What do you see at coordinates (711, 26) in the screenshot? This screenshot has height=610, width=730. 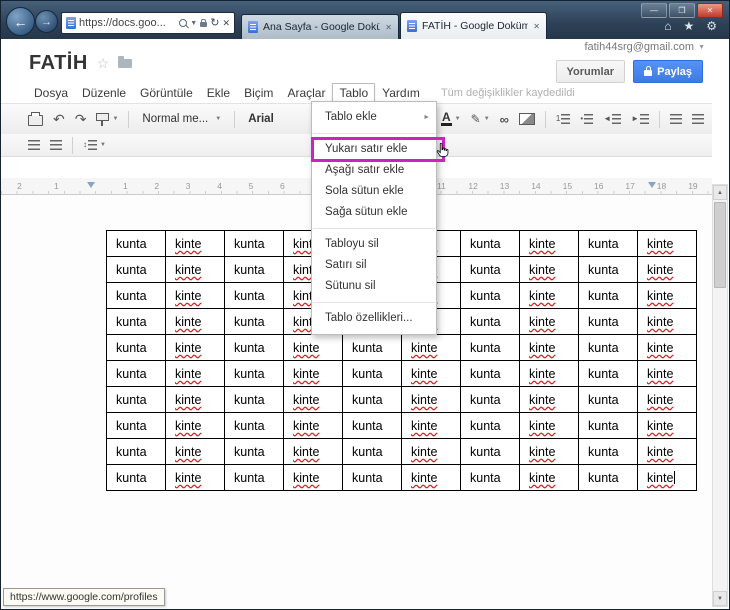 I see `tools-gear-icon: ⚙` at bounding box center [711, 26].